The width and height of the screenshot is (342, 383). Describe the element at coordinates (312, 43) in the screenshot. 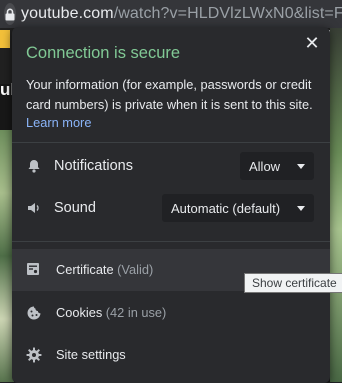

I see `close-icon: ✕` at that location.